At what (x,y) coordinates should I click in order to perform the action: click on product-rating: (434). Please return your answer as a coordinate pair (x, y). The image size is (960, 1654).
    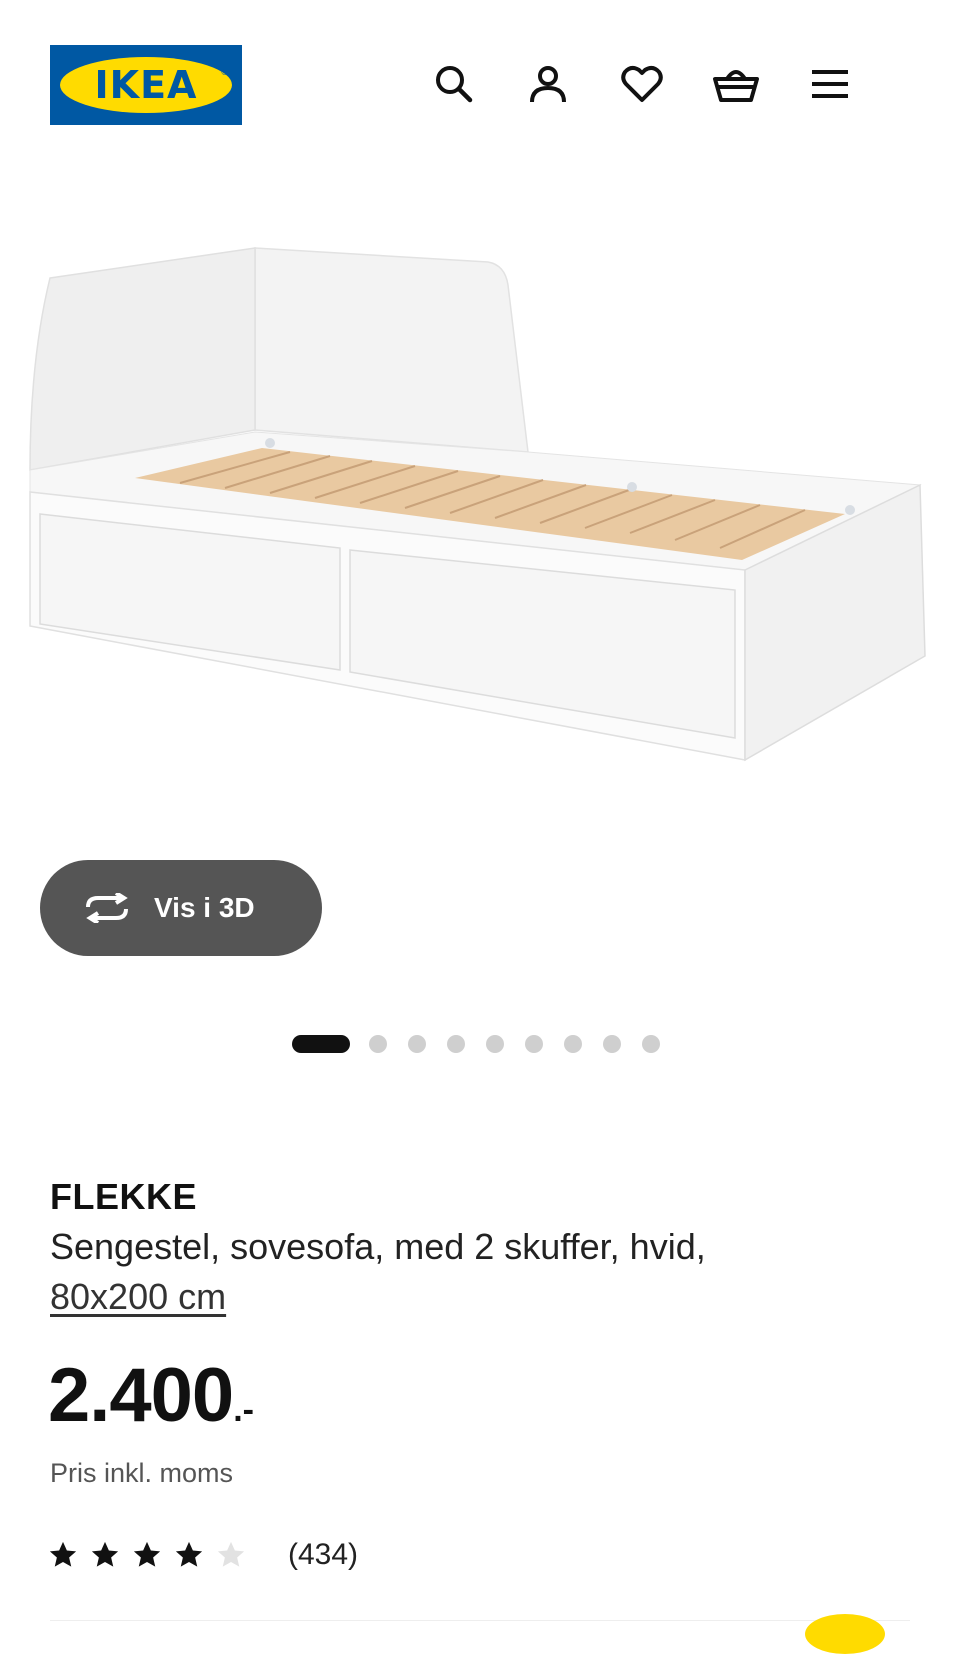
    Looking at the image, I should click on (203, 1555).